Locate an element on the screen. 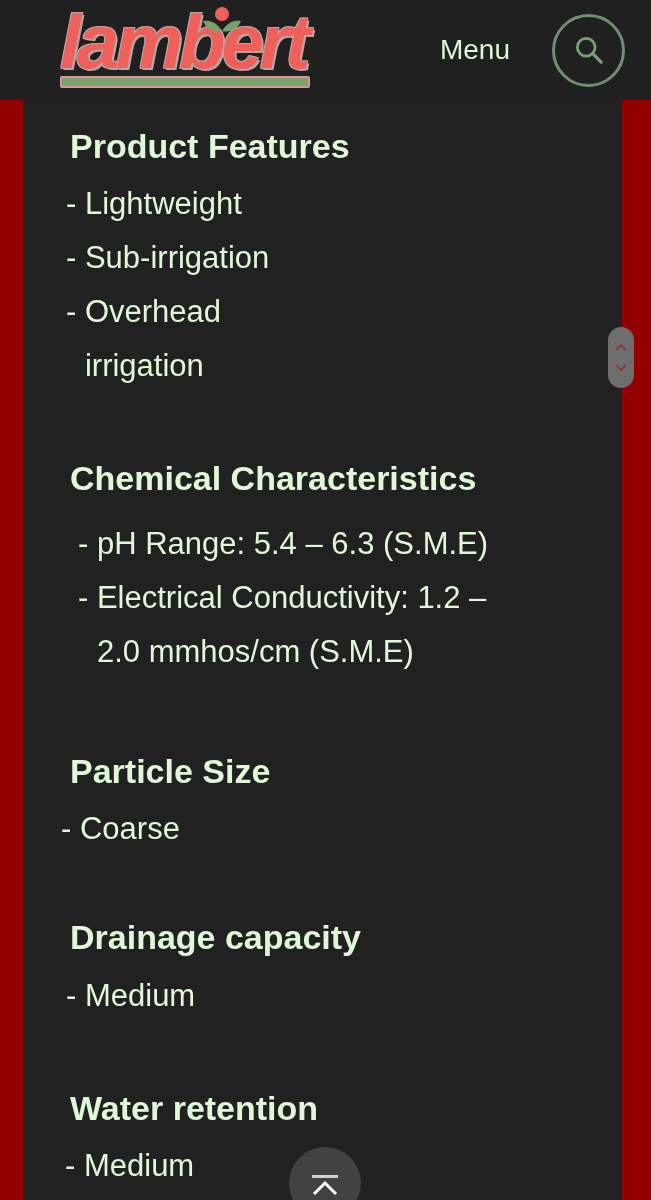  brand-logo: lambert is located at coordinates (188, 48).